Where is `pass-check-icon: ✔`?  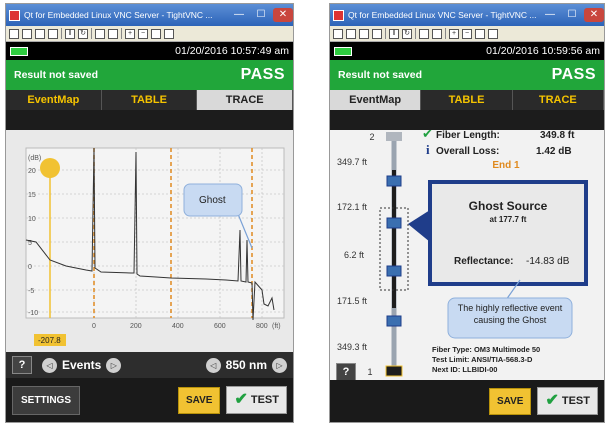 pass-check-icon: ✔ is located at coordinates (427, 136).